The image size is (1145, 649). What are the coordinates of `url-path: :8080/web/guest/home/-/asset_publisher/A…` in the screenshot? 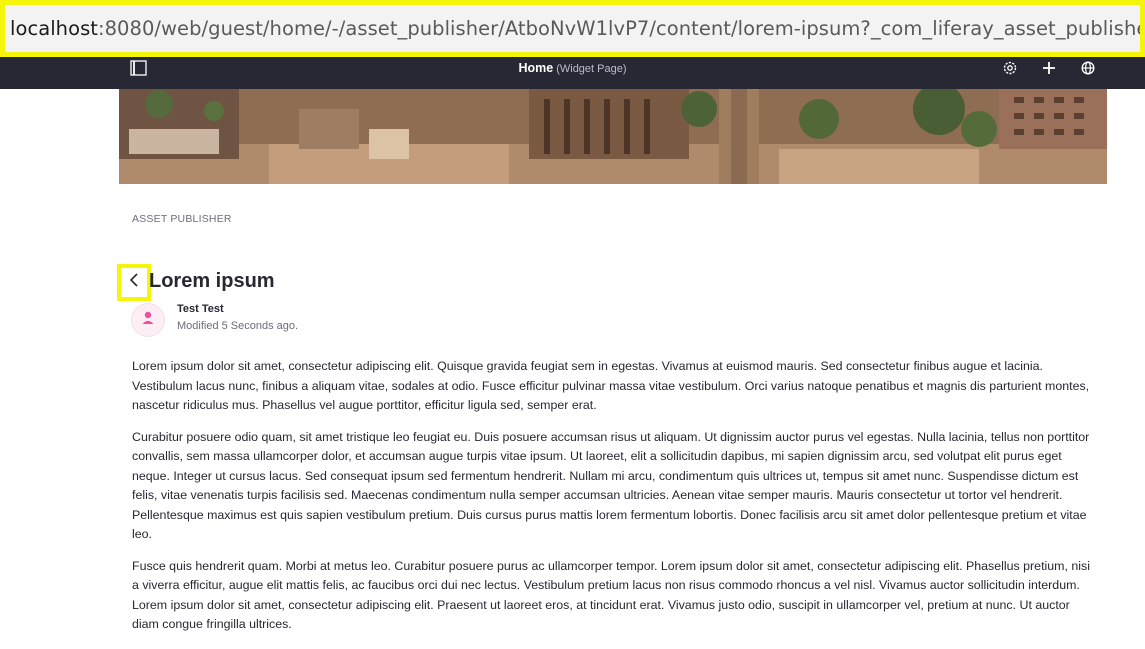 It's located at (618, 28).